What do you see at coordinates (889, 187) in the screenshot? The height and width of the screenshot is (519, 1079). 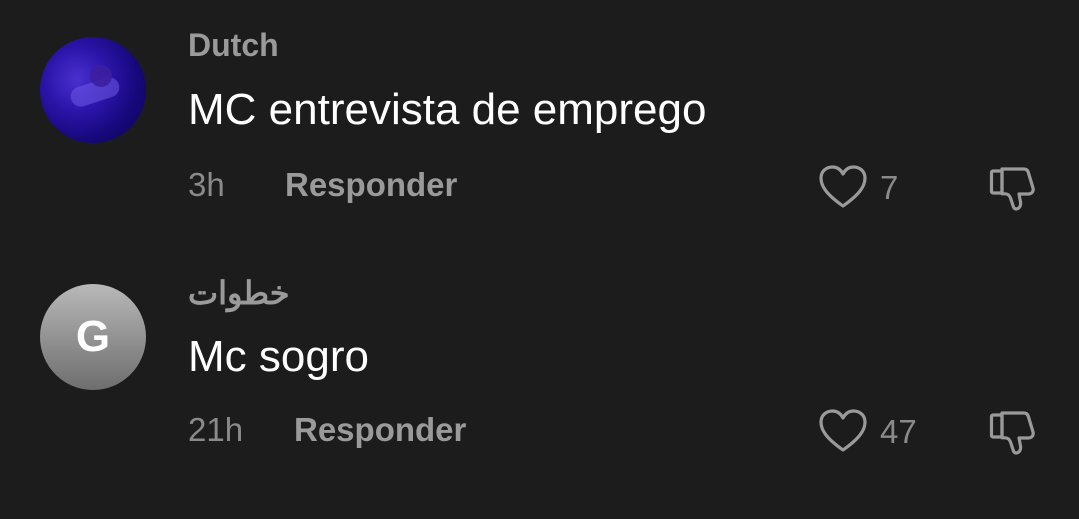 I see `like-count: 7` at bounding box center [889, 187].